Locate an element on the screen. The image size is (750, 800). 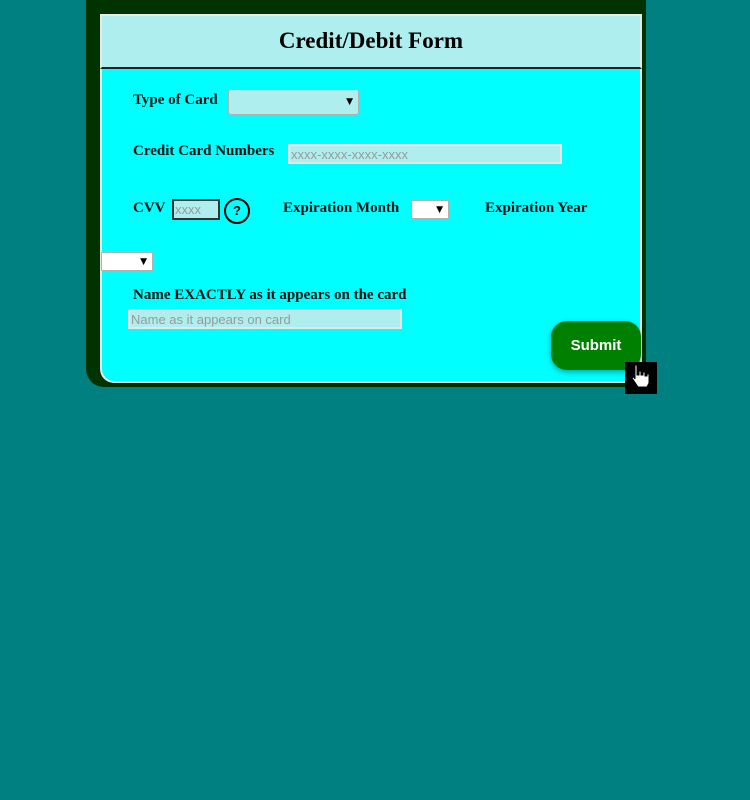
question-circle-icon: ? is located at coordinates (237, 211).